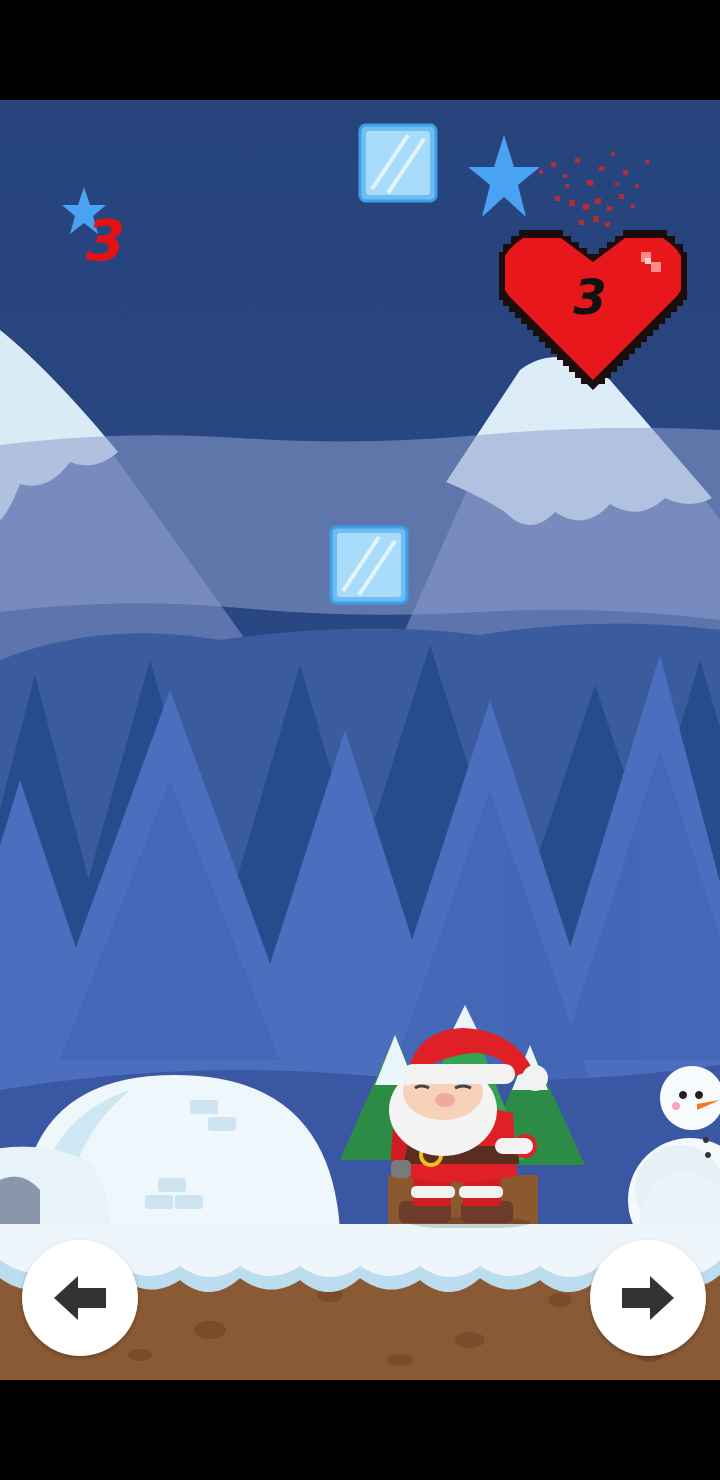 The image size is (720, 1480). I want to click on arrow-right-icon, so click(648, 1298).